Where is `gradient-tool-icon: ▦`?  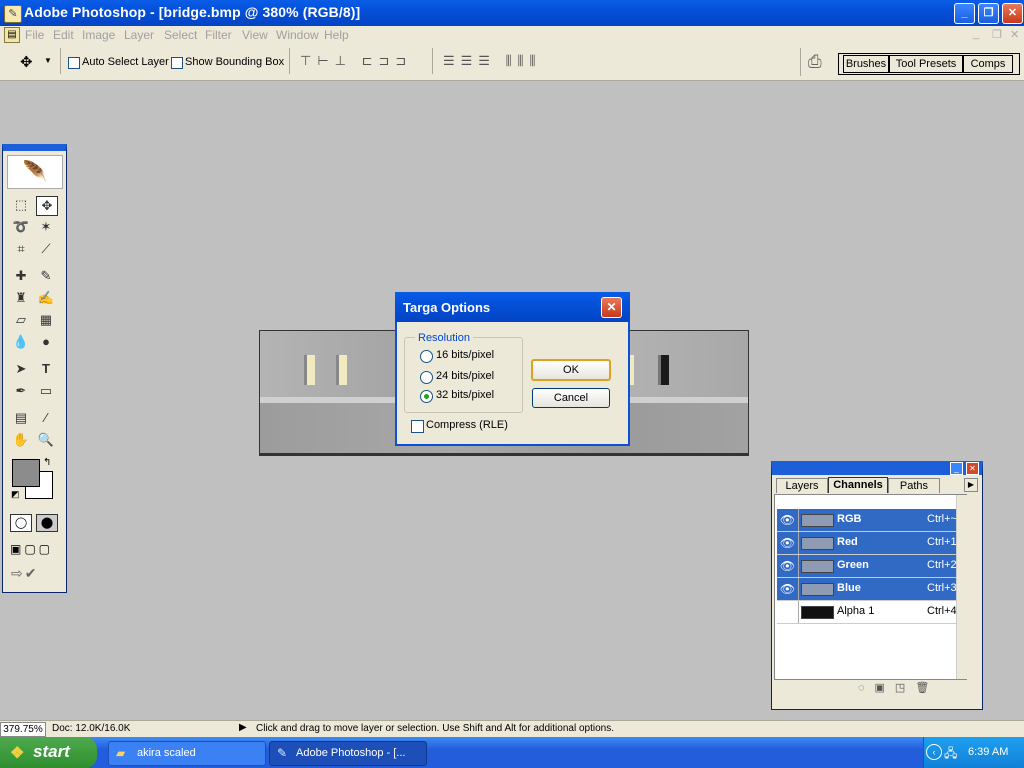
gradient-tool-icon: ▦ is located at coordinates (46, 320).